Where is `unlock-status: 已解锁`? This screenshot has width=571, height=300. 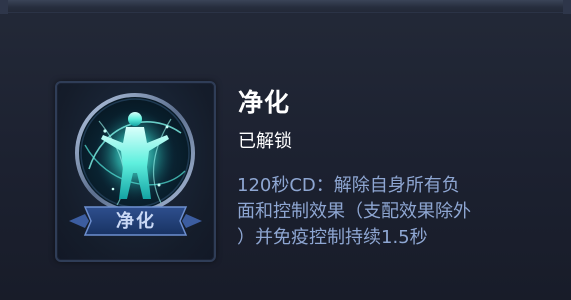
unlock-status: 已解锁 is located at coordinates (265, 141).